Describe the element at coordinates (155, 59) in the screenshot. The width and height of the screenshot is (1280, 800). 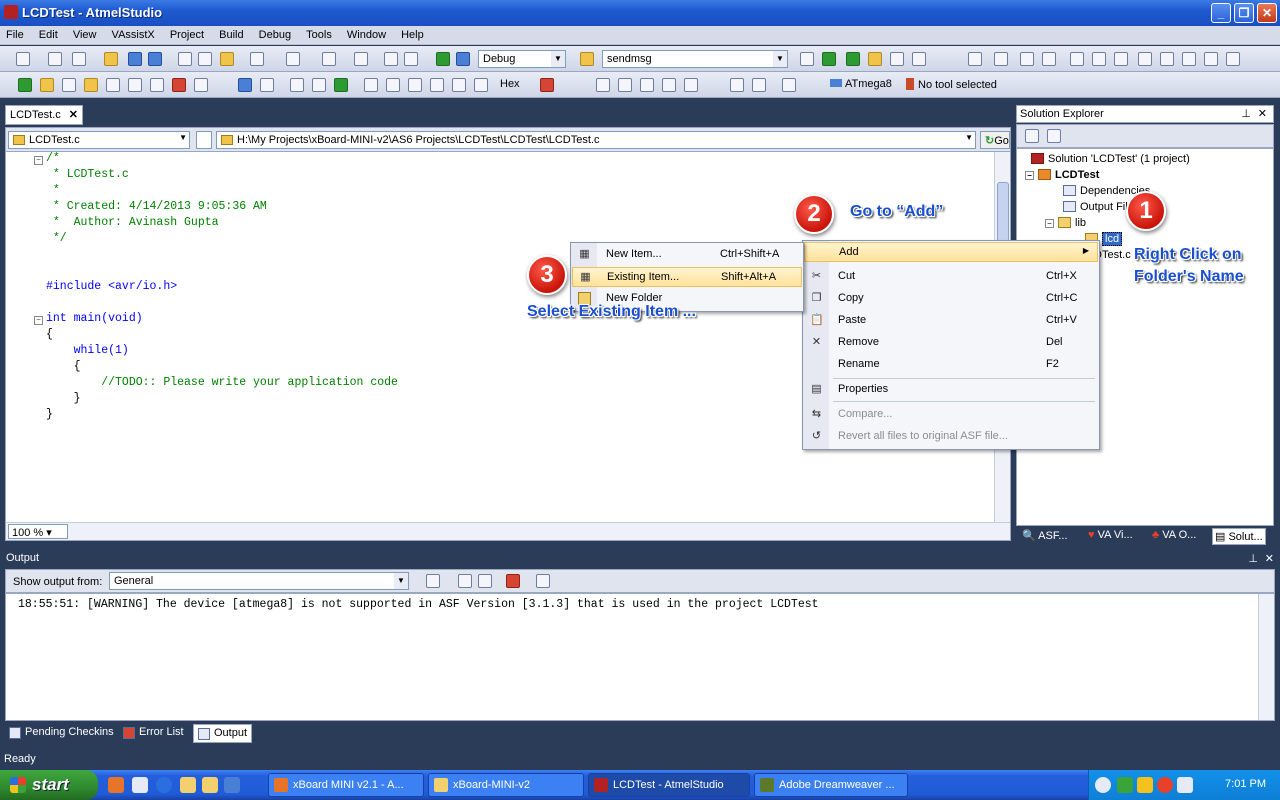
I see `save-all-icon` at that location.